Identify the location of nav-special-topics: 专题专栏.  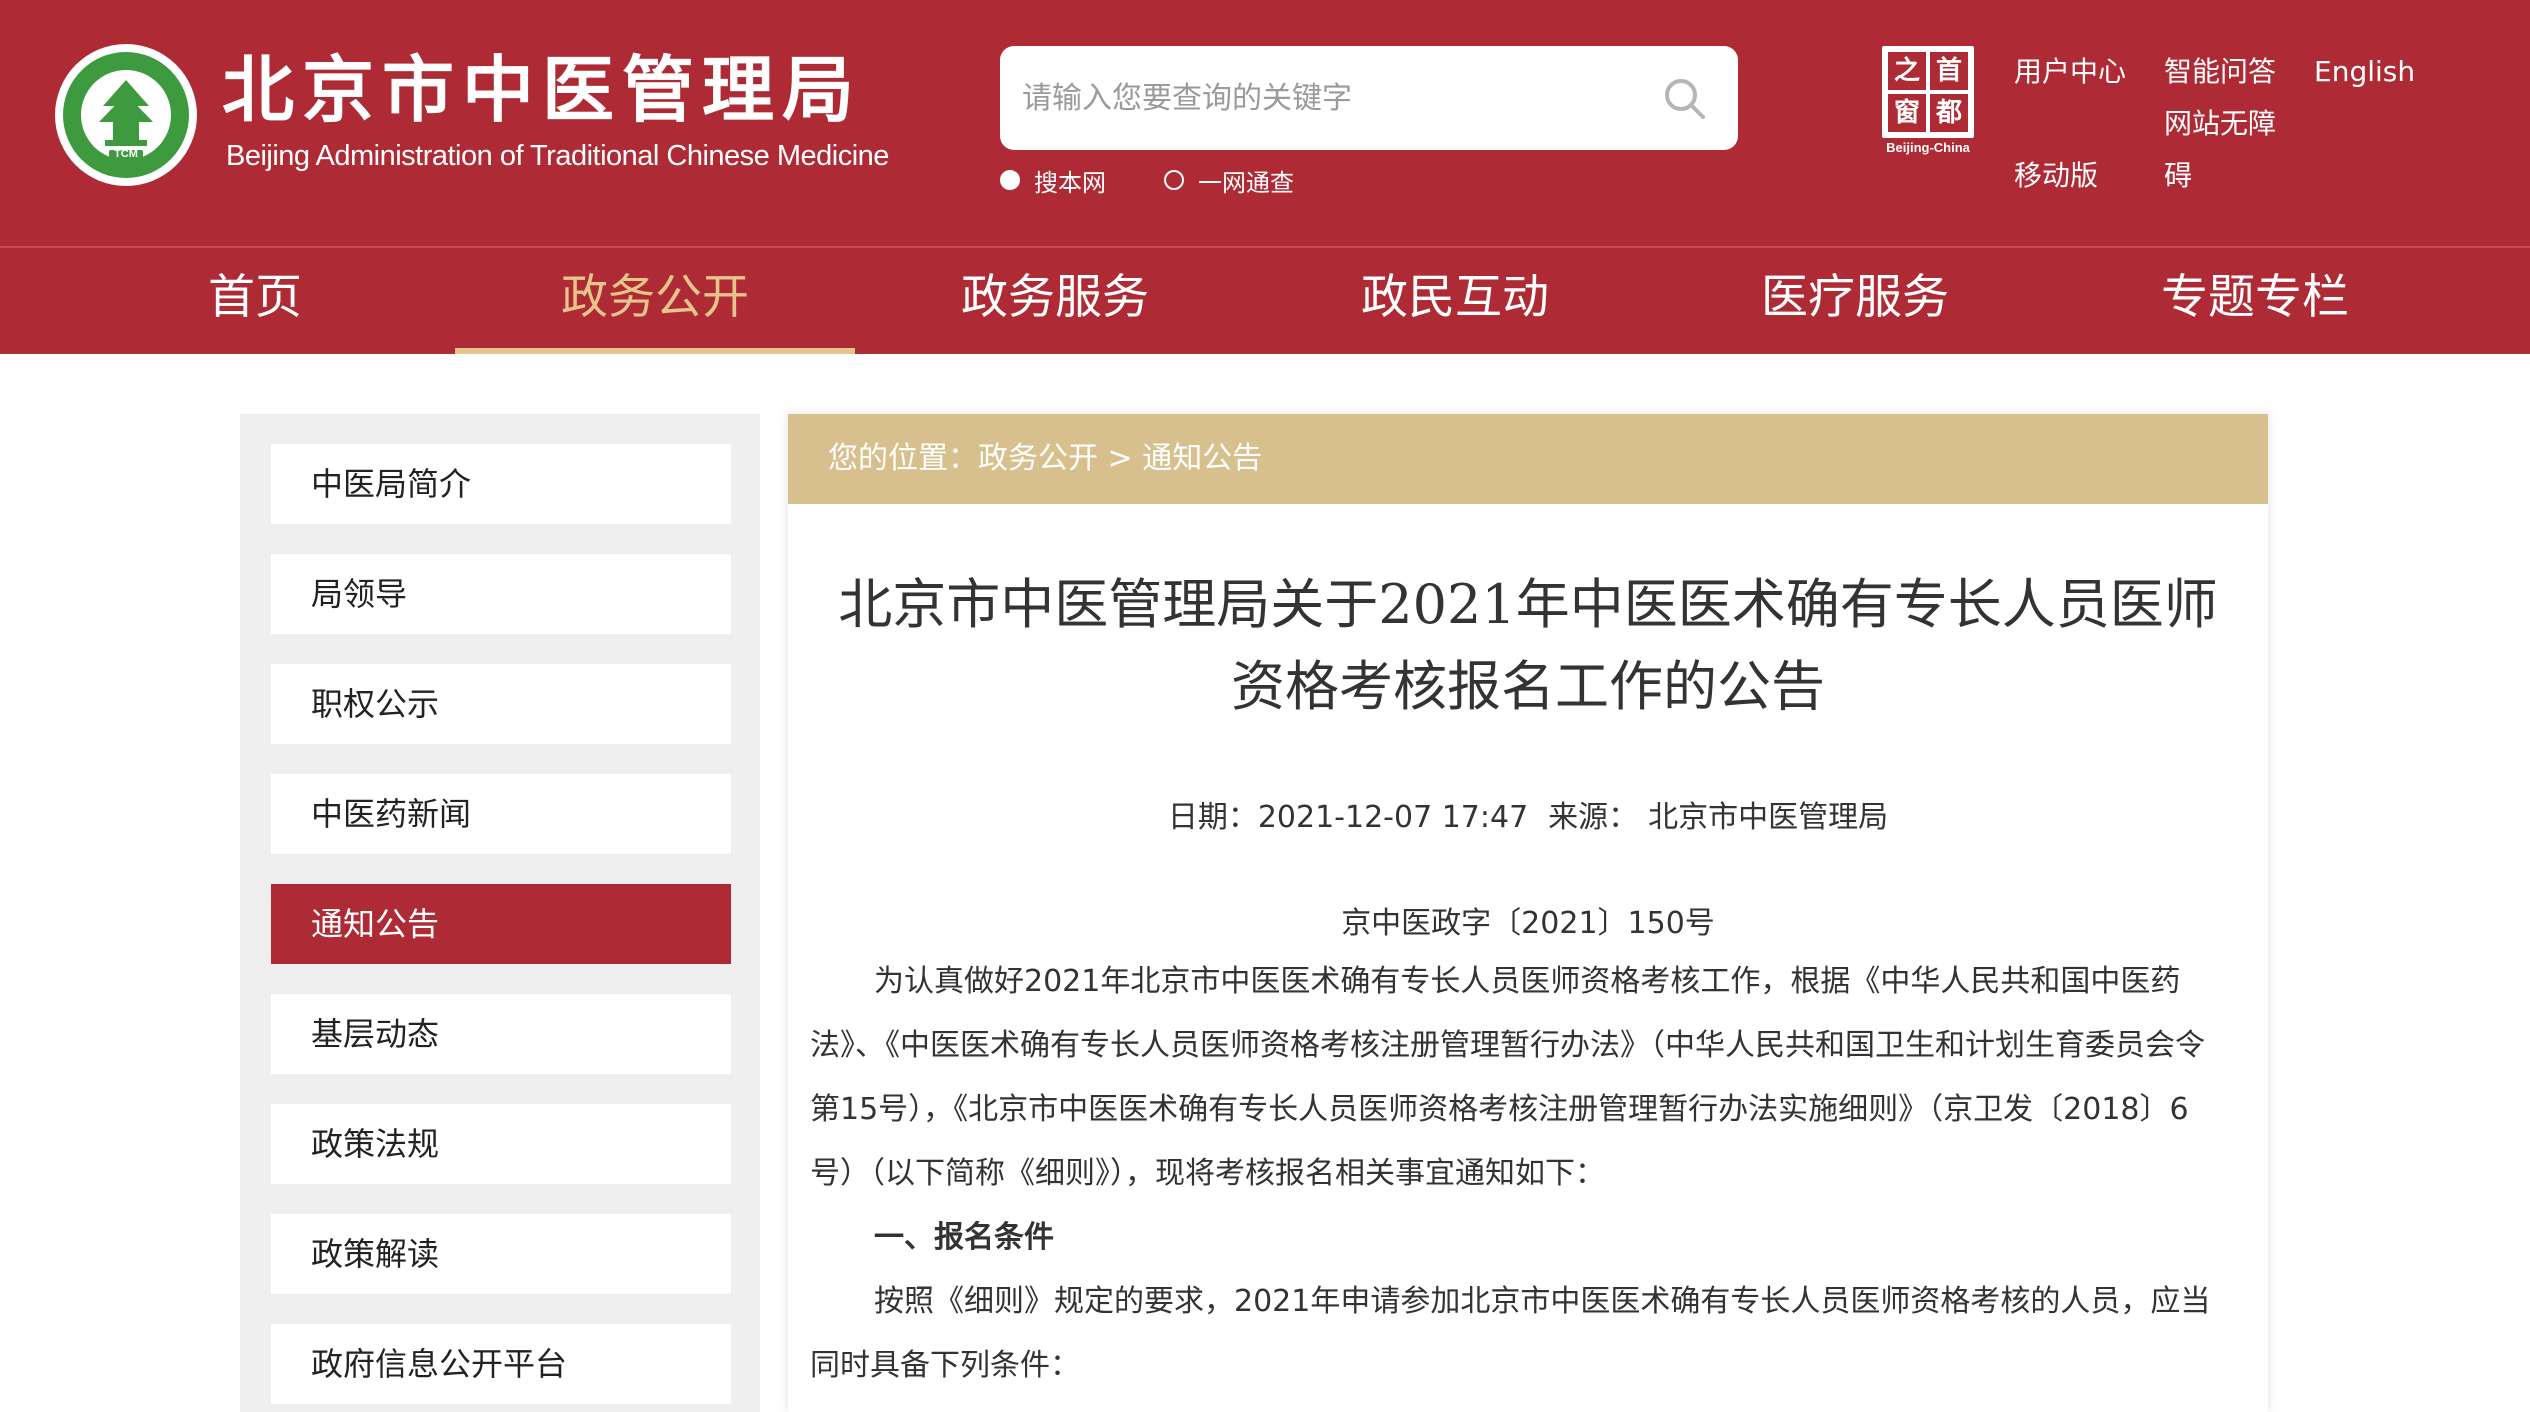
(2255, 301).